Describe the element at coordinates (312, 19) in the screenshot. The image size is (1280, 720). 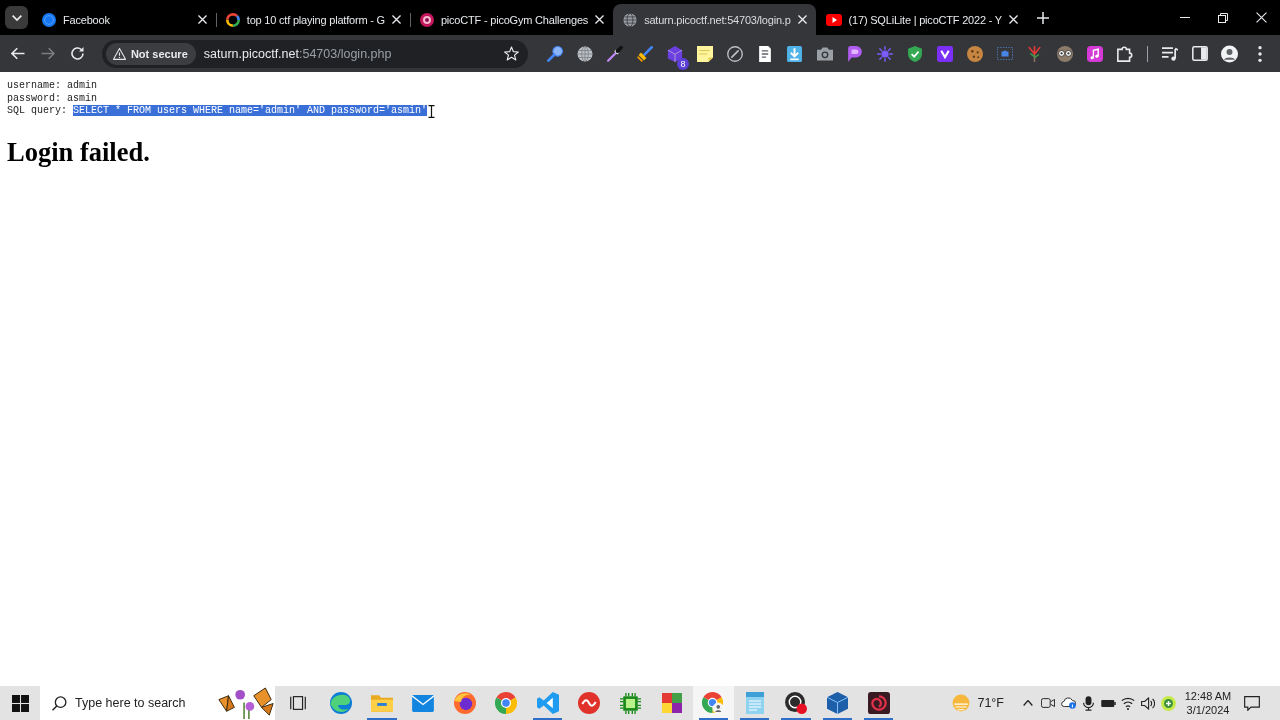
I see `browser-tab: top 10 ctf playing platform - G` at that location.